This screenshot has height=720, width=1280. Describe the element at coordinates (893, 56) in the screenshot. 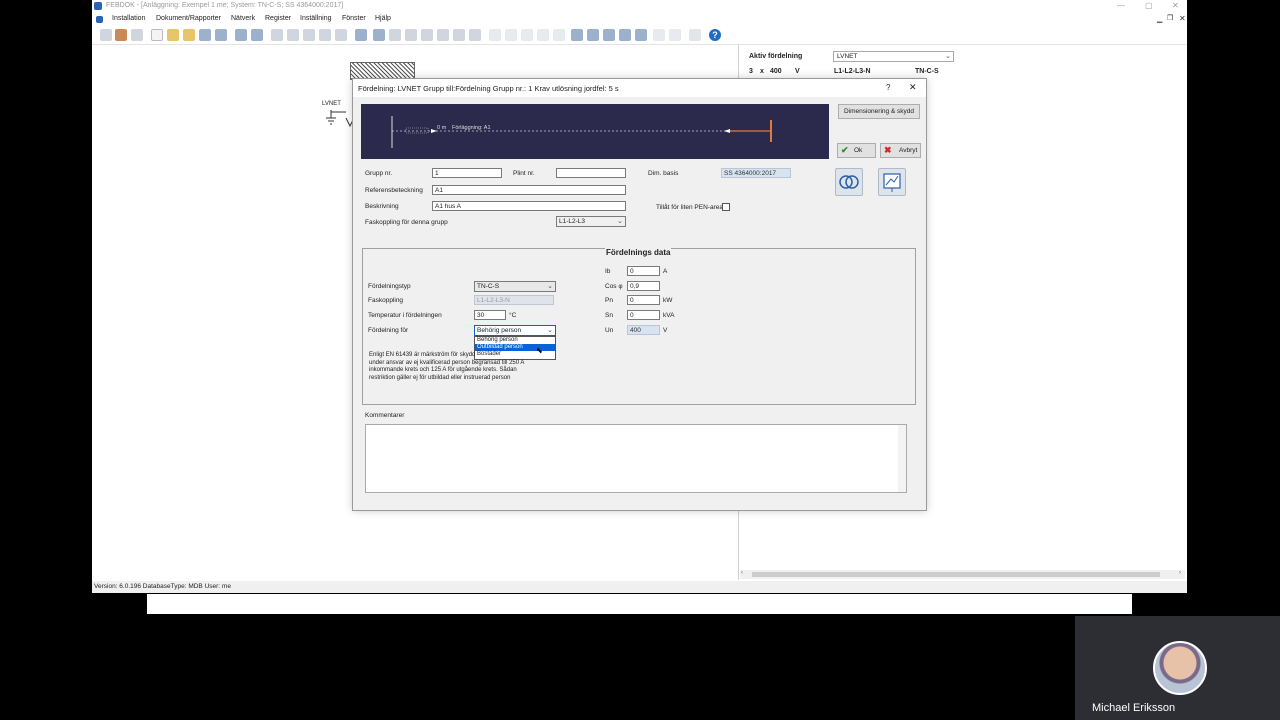

I see `active-distribution-select: LVNET ⌄` at that location.